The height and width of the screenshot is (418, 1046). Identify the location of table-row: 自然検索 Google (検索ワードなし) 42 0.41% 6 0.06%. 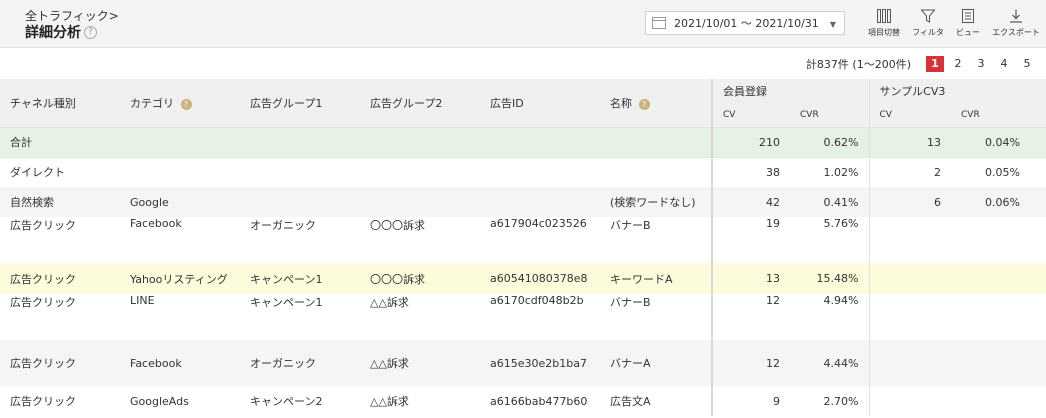
(523, 202).